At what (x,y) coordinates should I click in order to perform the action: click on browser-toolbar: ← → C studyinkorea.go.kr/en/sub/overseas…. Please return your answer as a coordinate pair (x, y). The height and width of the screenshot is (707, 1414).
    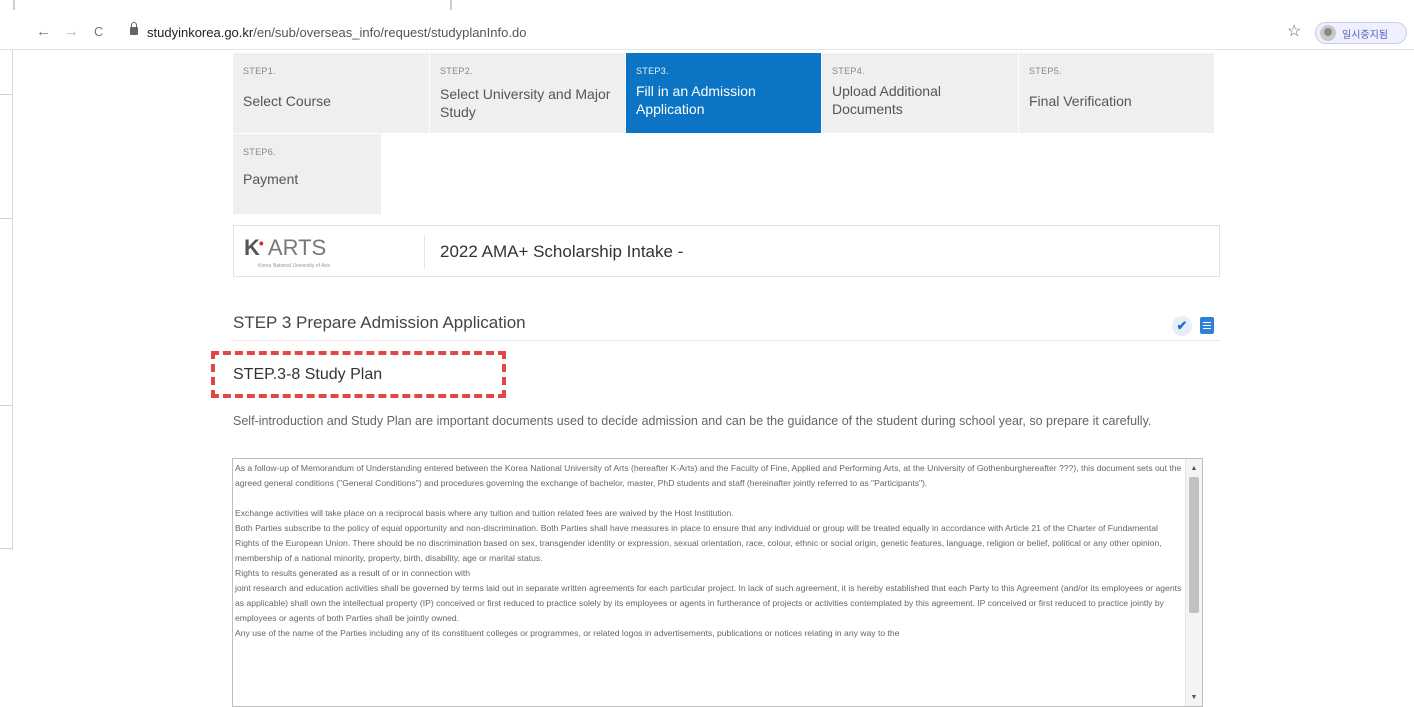
    Looking at the image, I should click on (707, 25).